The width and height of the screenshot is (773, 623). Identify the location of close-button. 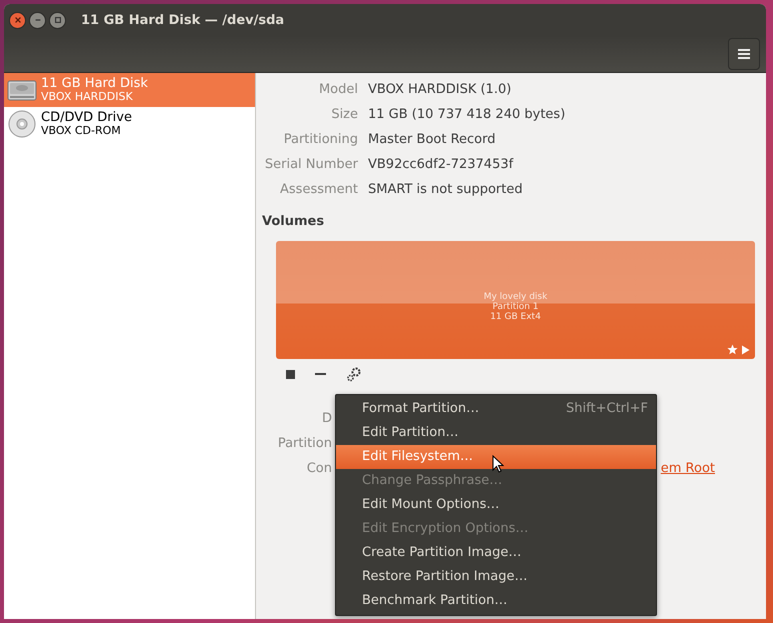
(17, 20).